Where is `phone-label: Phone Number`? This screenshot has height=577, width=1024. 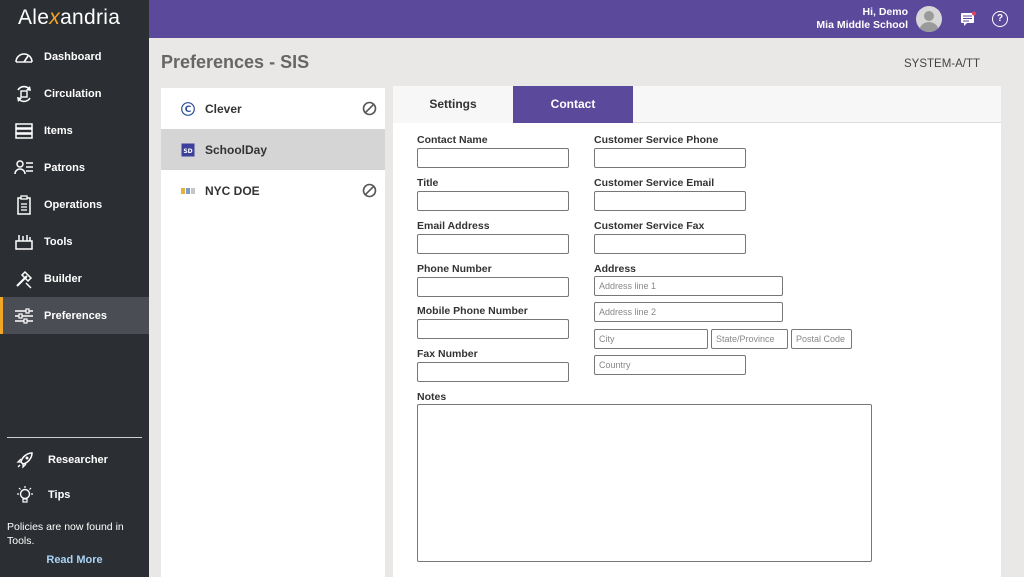 phone-label: Phone Number is located at coordinates (454, 269).